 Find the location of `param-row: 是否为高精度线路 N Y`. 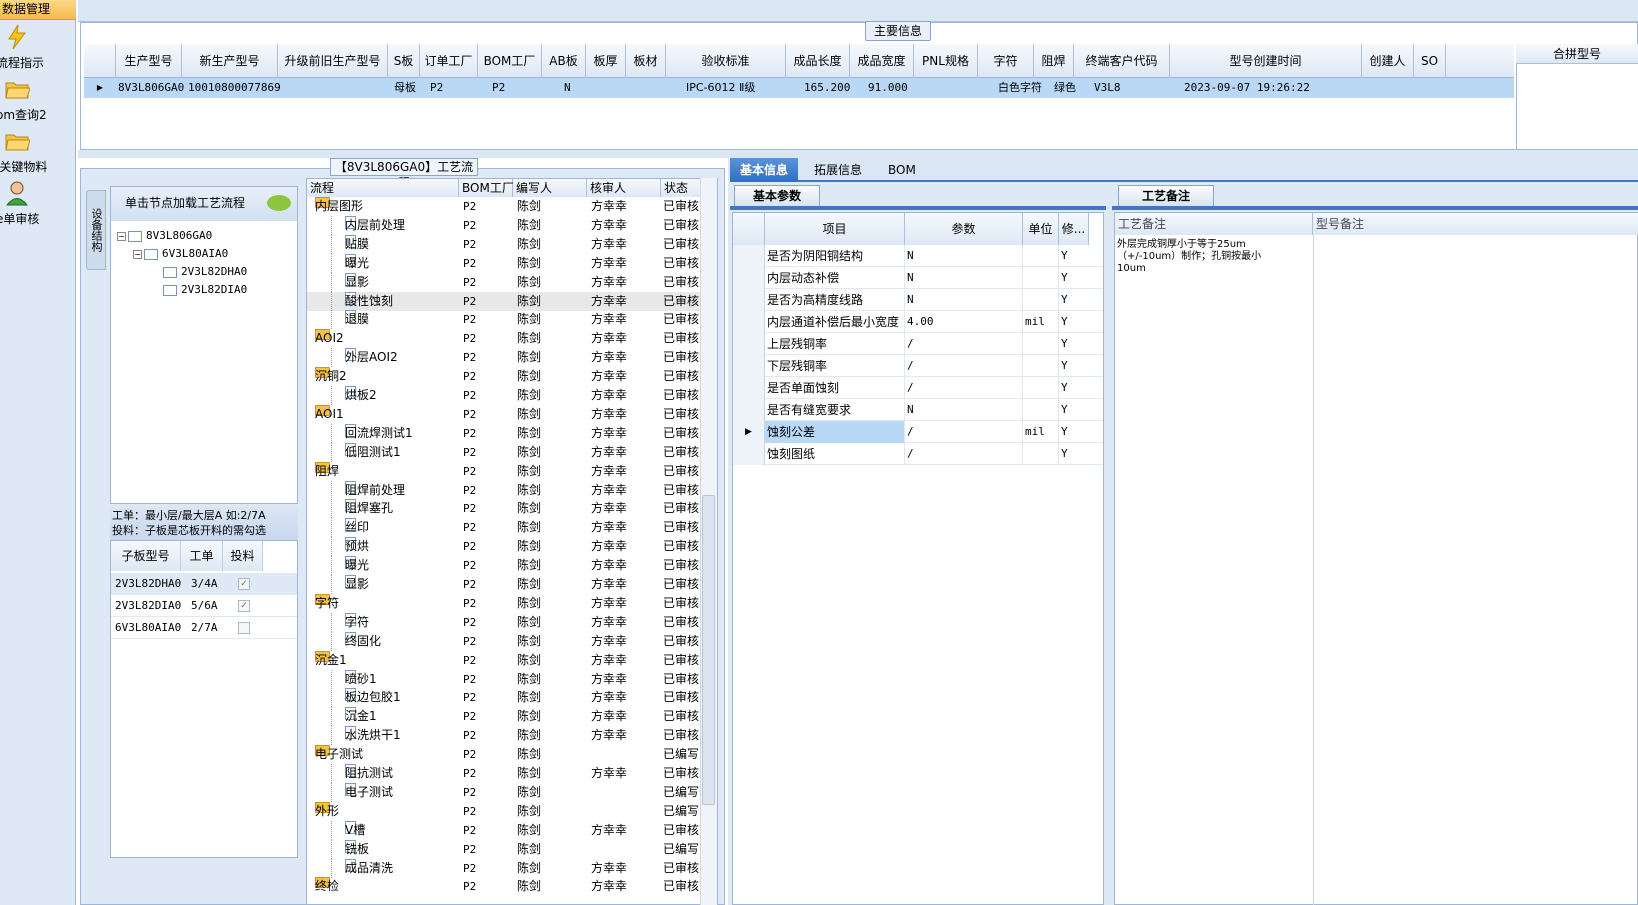

param-row: 是否为高精度线路 N Y is located at coordinates (918, 300).